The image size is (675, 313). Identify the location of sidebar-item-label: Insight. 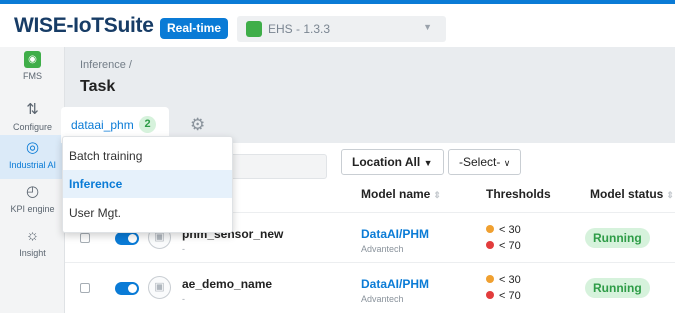
(32, 253).